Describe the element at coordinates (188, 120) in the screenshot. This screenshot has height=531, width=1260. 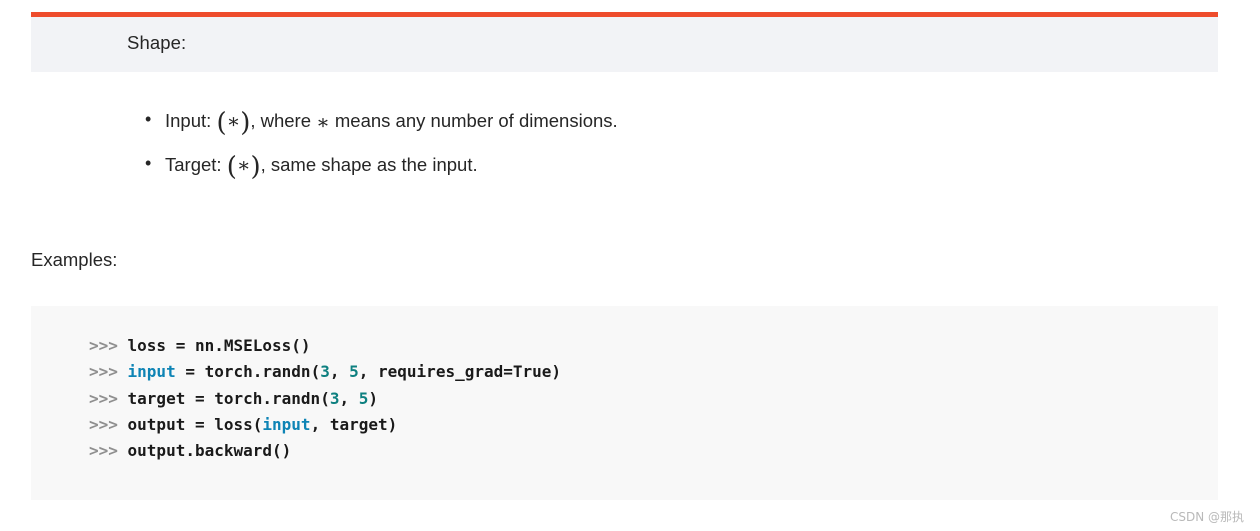
I see `list-item-label: Input:` at that location.